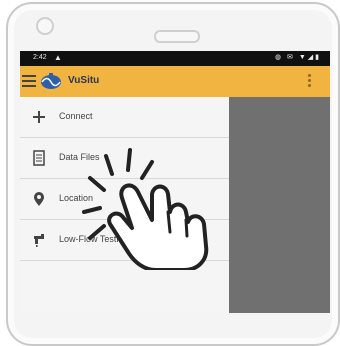 This screenshot has width=340, height=346. I want to click on app-title: VuSitu, so click(84, 80).